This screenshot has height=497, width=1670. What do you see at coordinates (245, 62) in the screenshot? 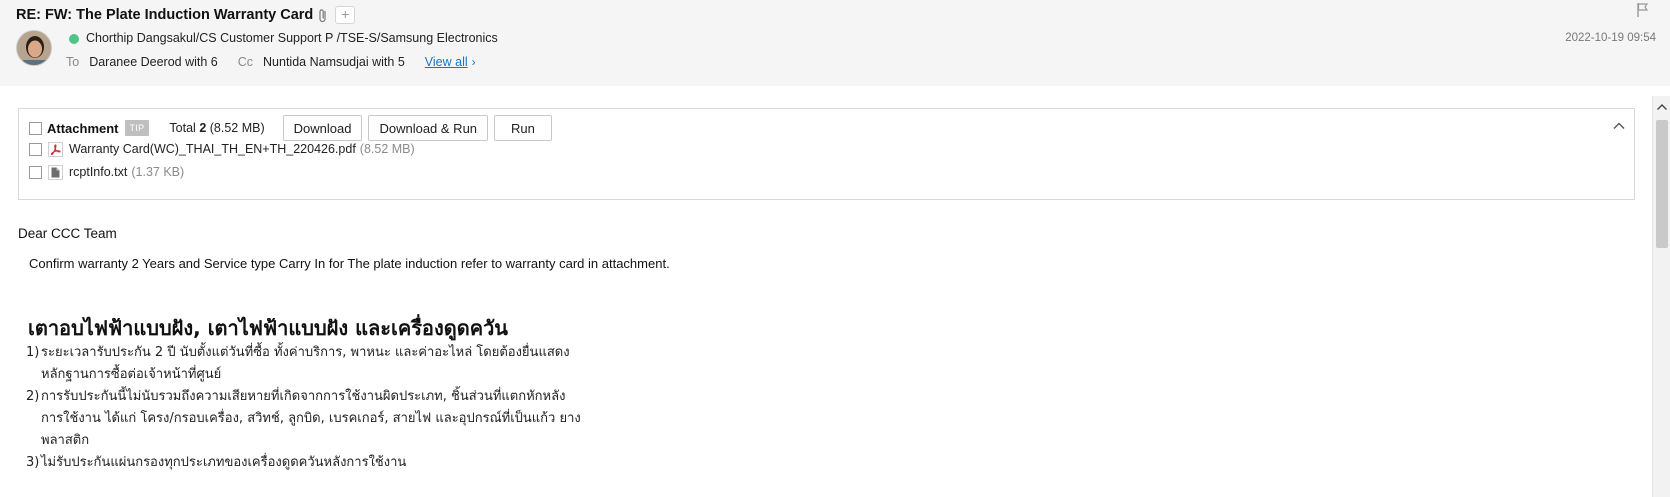
I see `cc-label: Cc` at bounding box center [245, 62].